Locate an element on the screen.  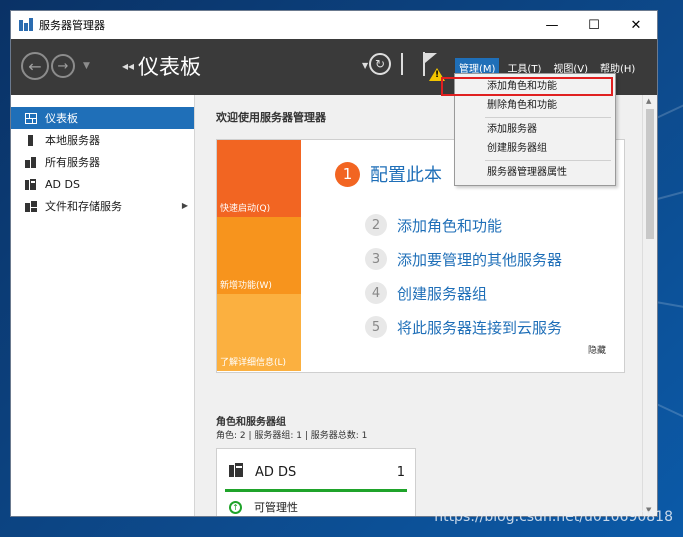
tile-whats-new: 新增功能(W) is located at coordinates (259, 255).